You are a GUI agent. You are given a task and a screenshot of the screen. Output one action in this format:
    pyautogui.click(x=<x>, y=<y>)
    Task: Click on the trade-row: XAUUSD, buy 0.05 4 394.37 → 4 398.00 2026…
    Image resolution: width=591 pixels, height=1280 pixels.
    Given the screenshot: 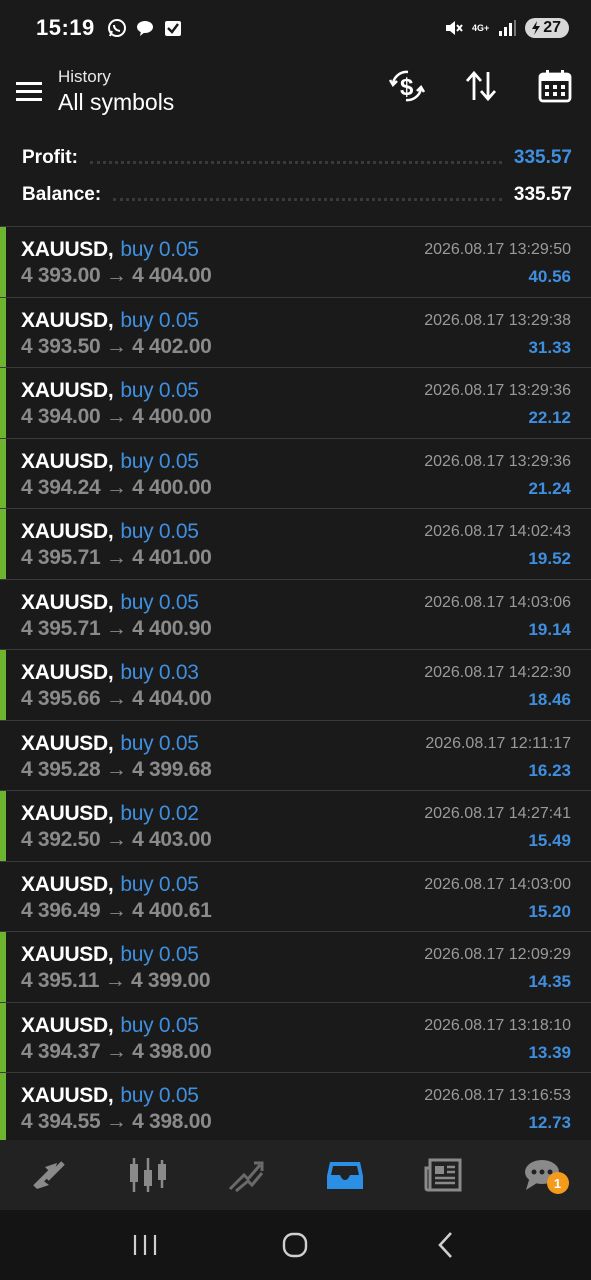 What is the action you would take?
    pyautogui.click(x=295, y=1037)
    